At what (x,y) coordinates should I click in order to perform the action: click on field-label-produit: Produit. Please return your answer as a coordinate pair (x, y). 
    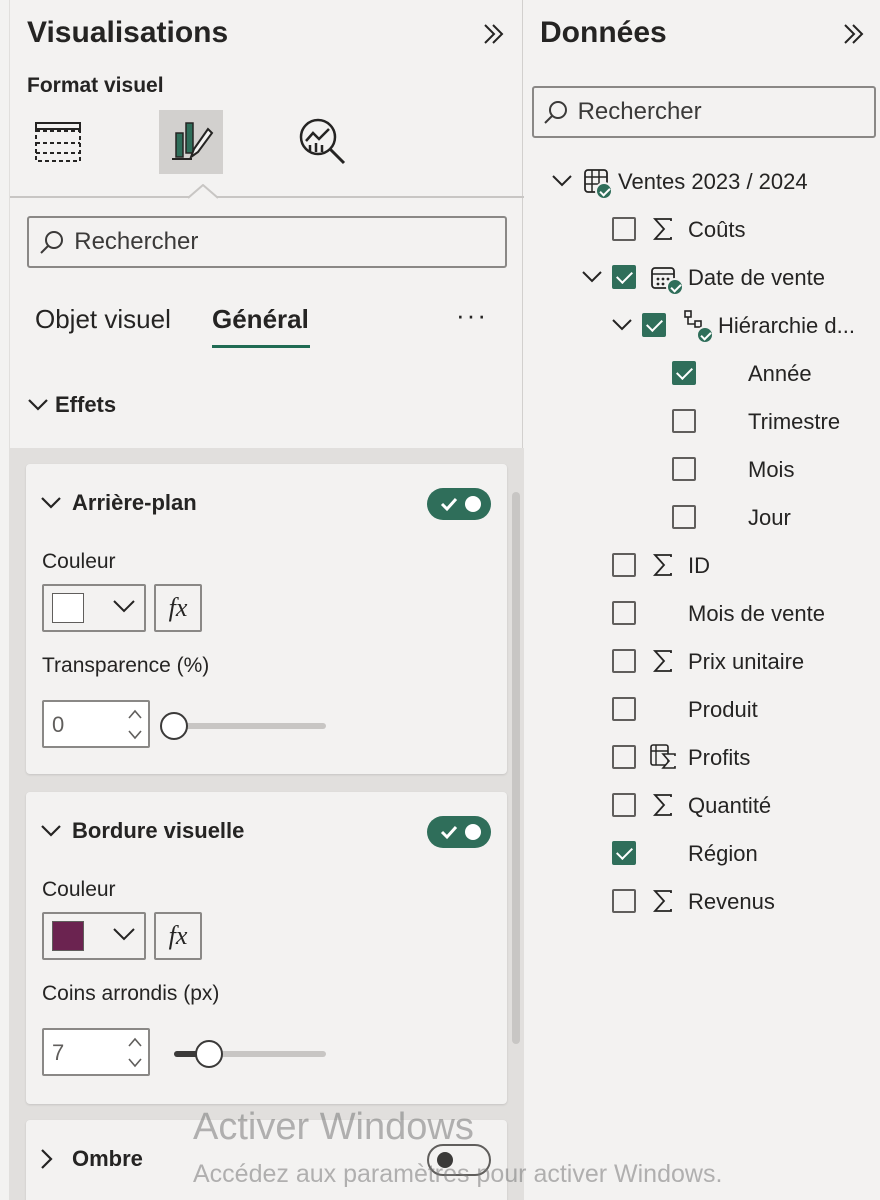
    Looking at the image, I should click on (723, 710).